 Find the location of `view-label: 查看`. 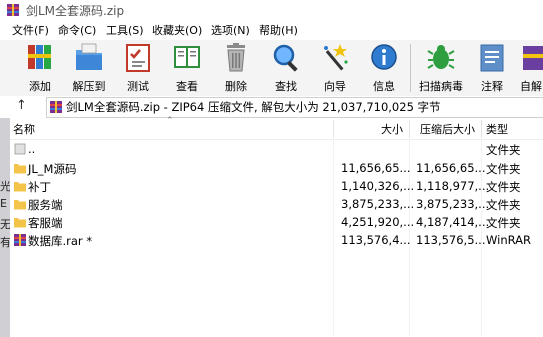

view-label: 查看 is located at coordinates (187, 86).